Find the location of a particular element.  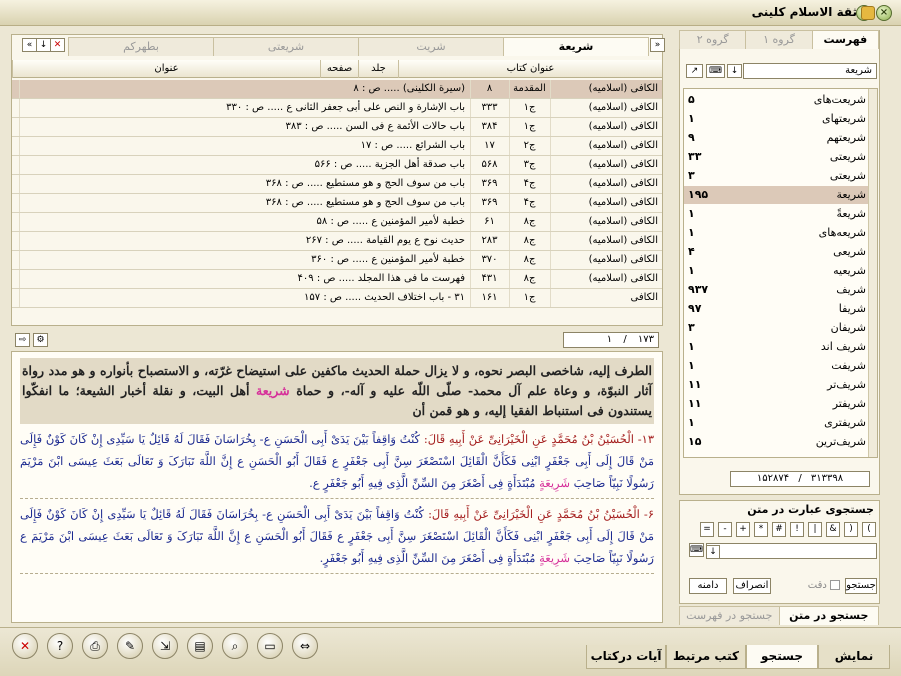

tab-doc-4: شریعة is located at coordinates (576, 46).